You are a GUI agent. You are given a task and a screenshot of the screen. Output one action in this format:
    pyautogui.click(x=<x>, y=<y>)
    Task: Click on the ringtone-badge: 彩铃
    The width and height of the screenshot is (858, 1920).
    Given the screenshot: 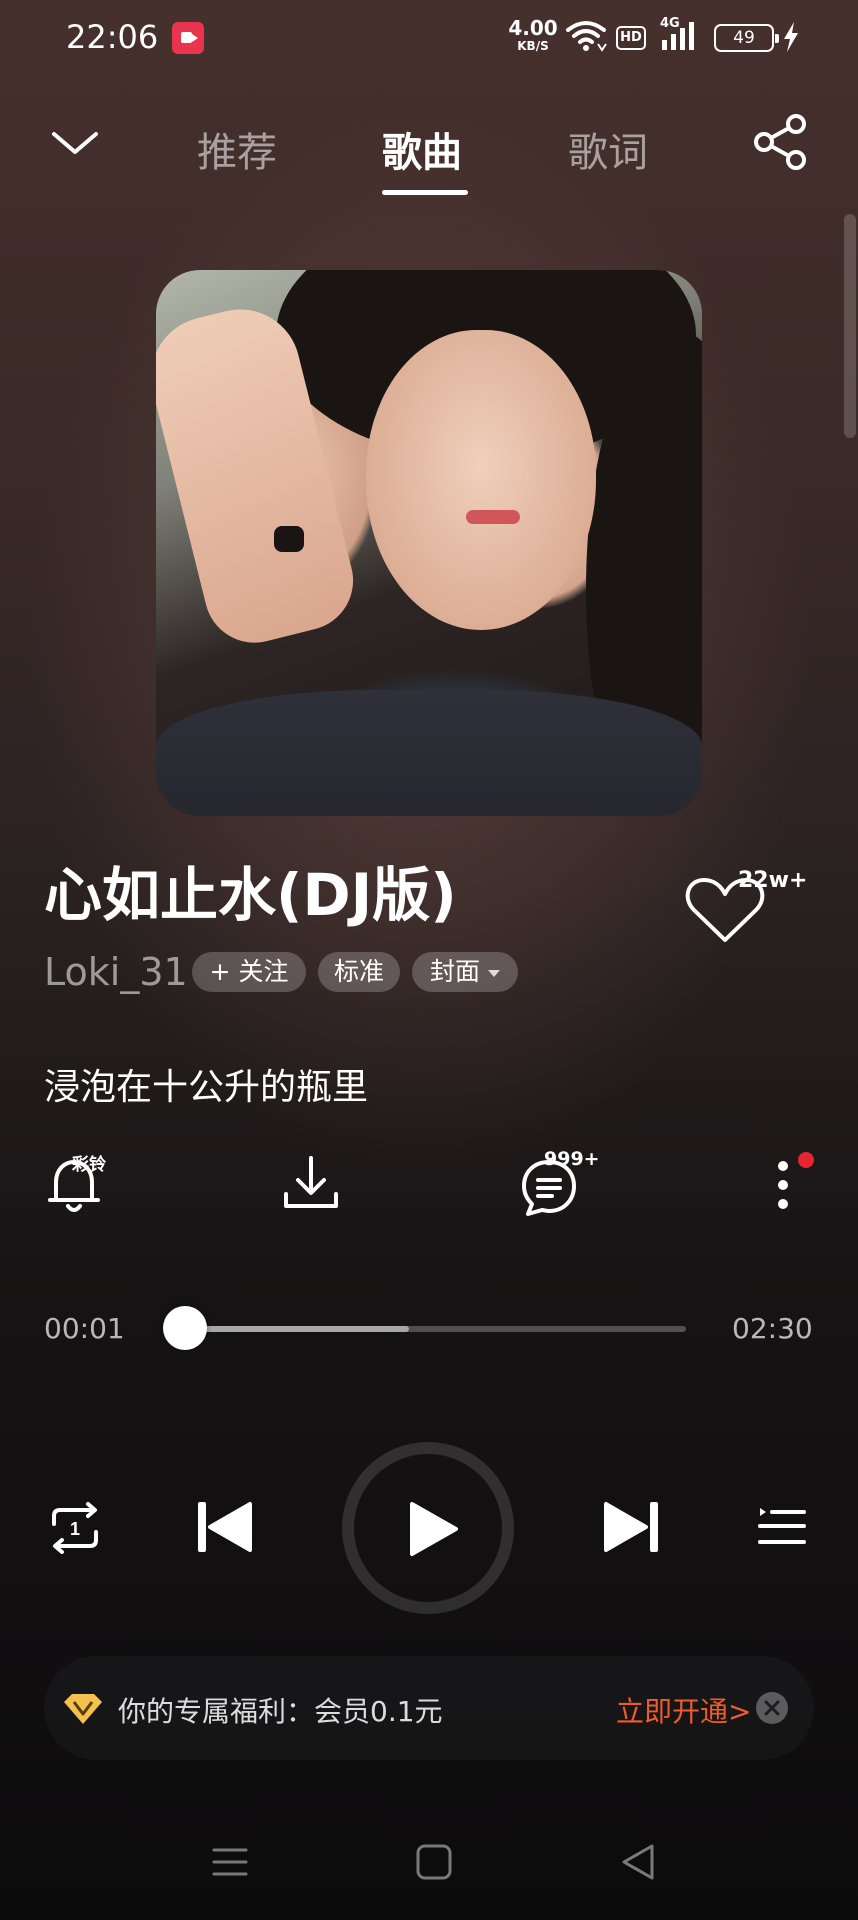 What is the action you would take?
    pyautogui.click(x=89, y=1165)
    